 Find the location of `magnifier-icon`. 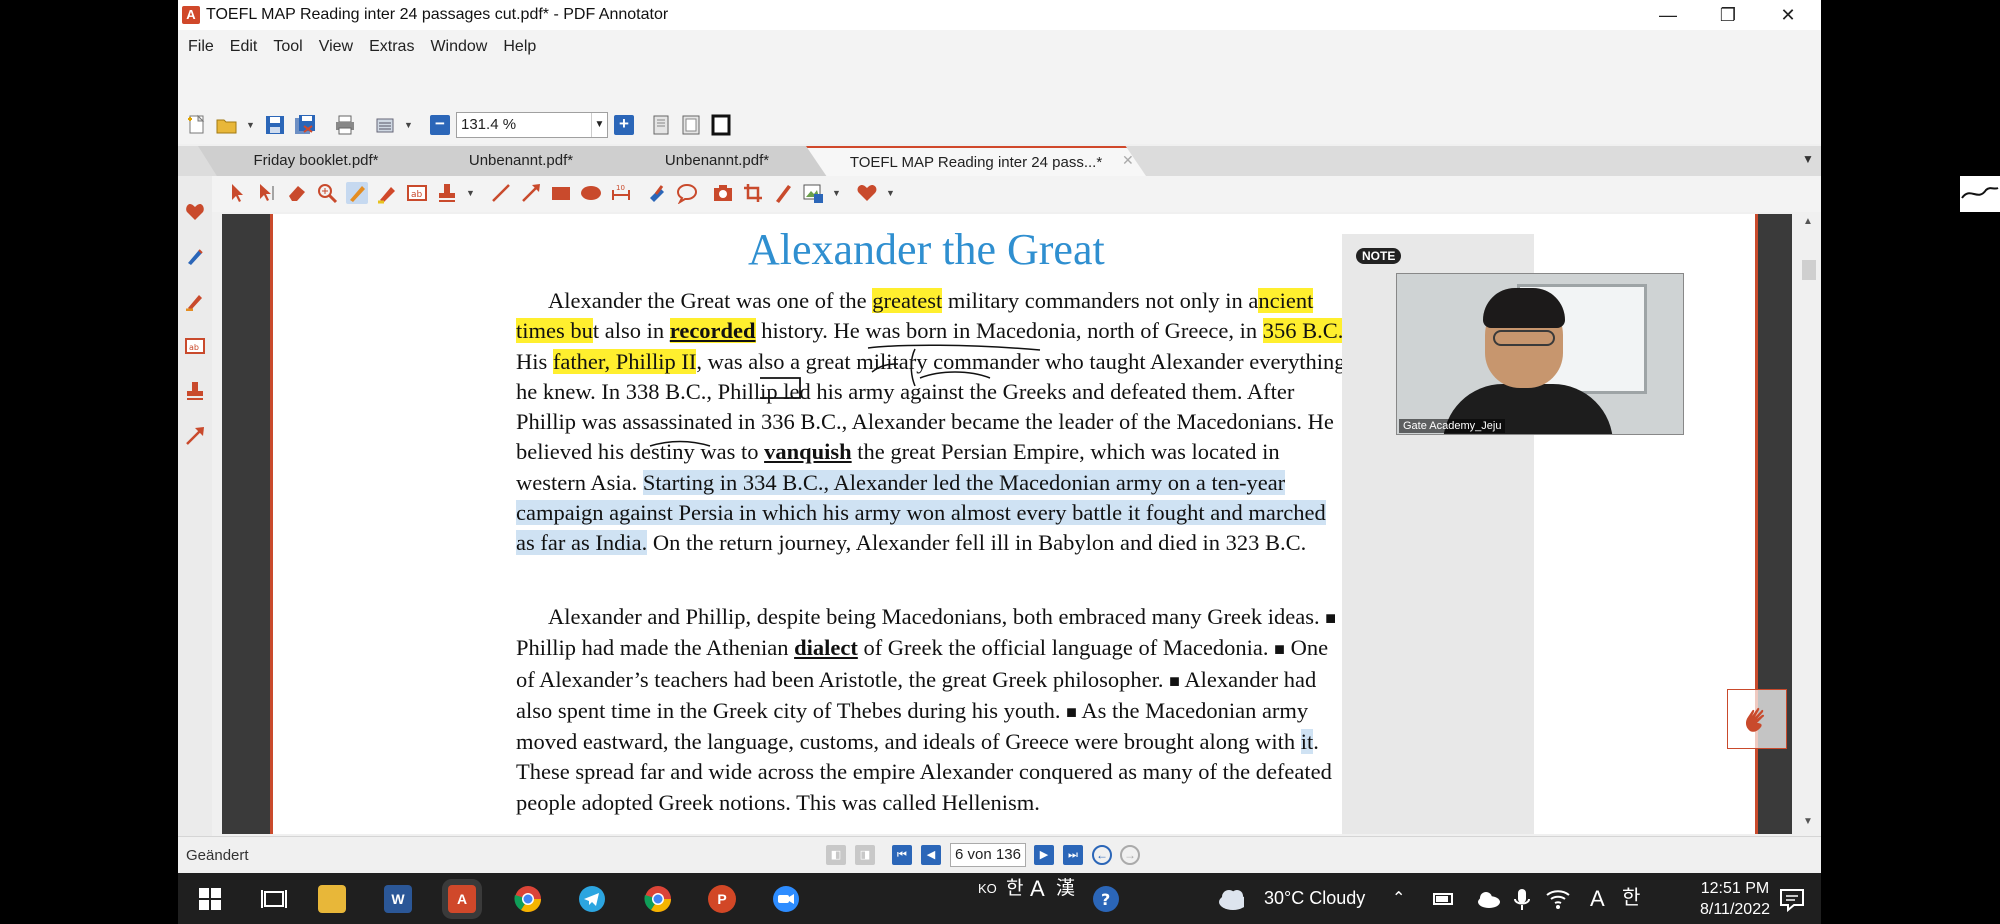

magnifier-icon is located at coordinates (327, 193).